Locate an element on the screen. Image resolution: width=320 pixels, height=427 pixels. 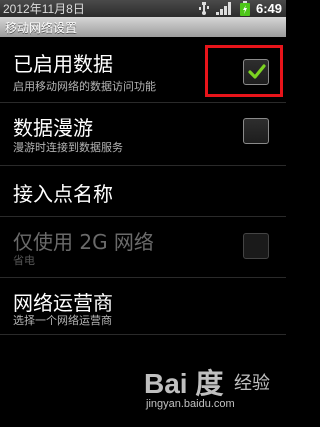
setting-summary: 选择一个网络运营商 is located at coordinates (62, 320).